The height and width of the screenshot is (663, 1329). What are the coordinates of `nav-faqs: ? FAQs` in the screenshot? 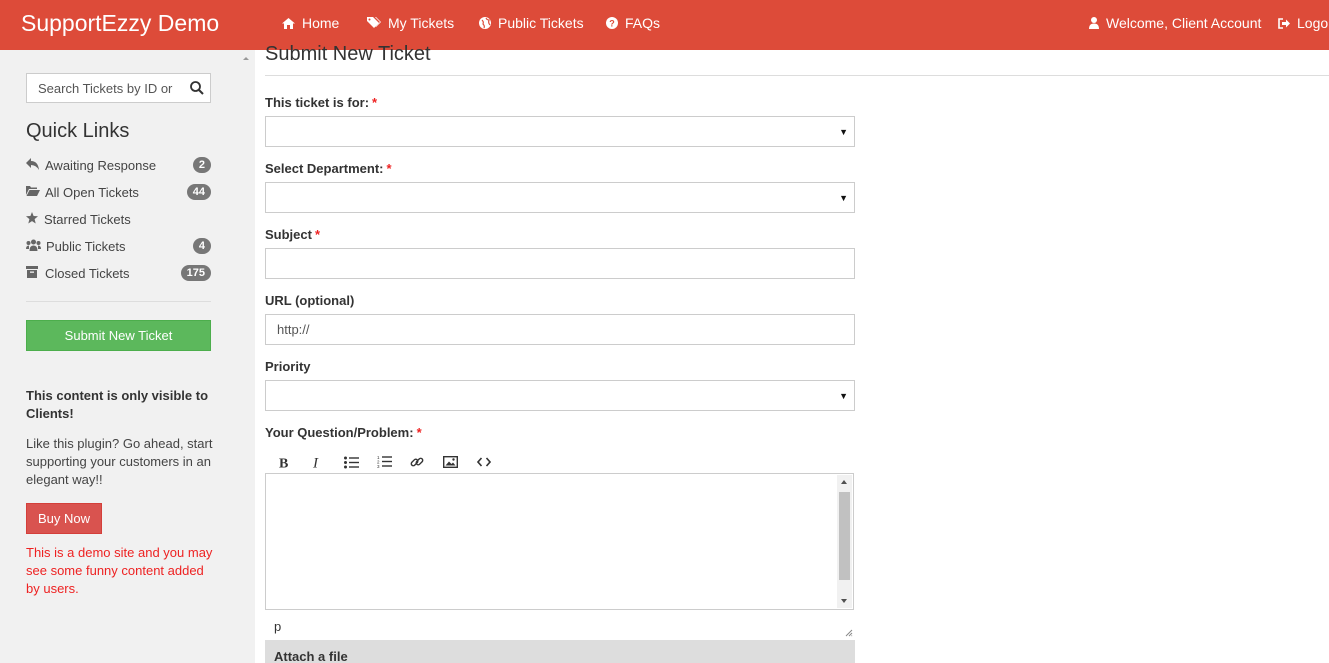 It's located at (633, 23).